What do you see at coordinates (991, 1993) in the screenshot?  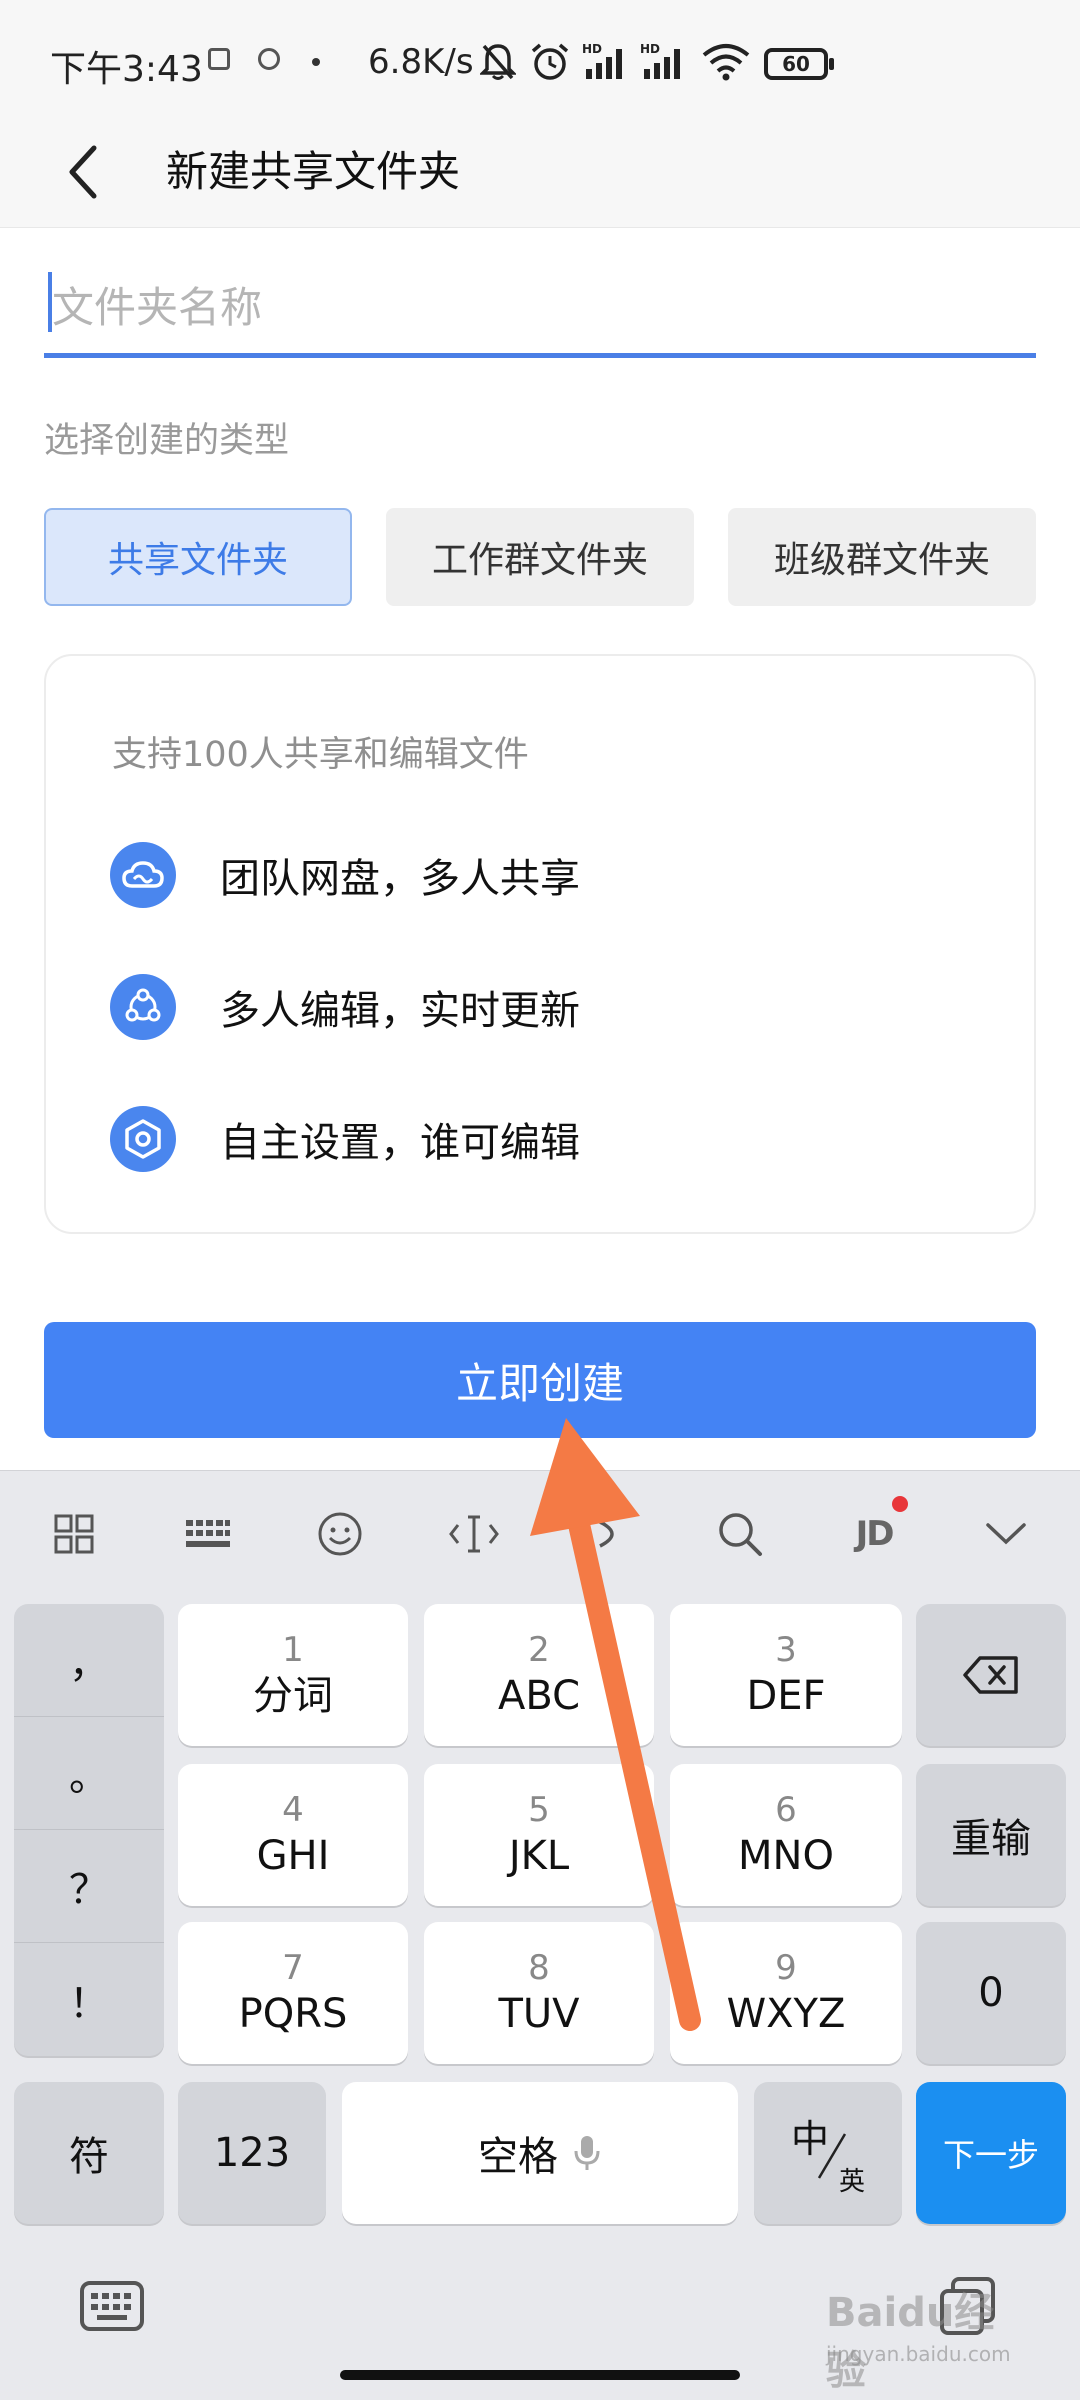 I see `key-0: 0` at bounding box center [991, 1993].